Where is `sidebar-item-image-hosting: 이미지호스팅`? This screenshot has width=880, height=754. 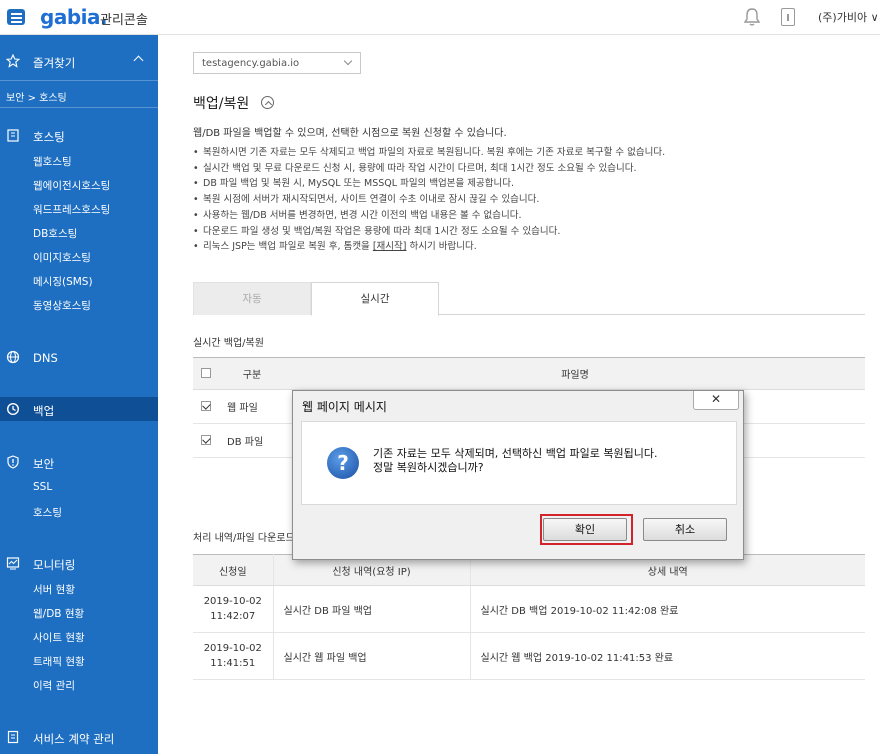 sidebar-item-image-hosting: 이미지호스팅 is located at coordinates (95, 257).